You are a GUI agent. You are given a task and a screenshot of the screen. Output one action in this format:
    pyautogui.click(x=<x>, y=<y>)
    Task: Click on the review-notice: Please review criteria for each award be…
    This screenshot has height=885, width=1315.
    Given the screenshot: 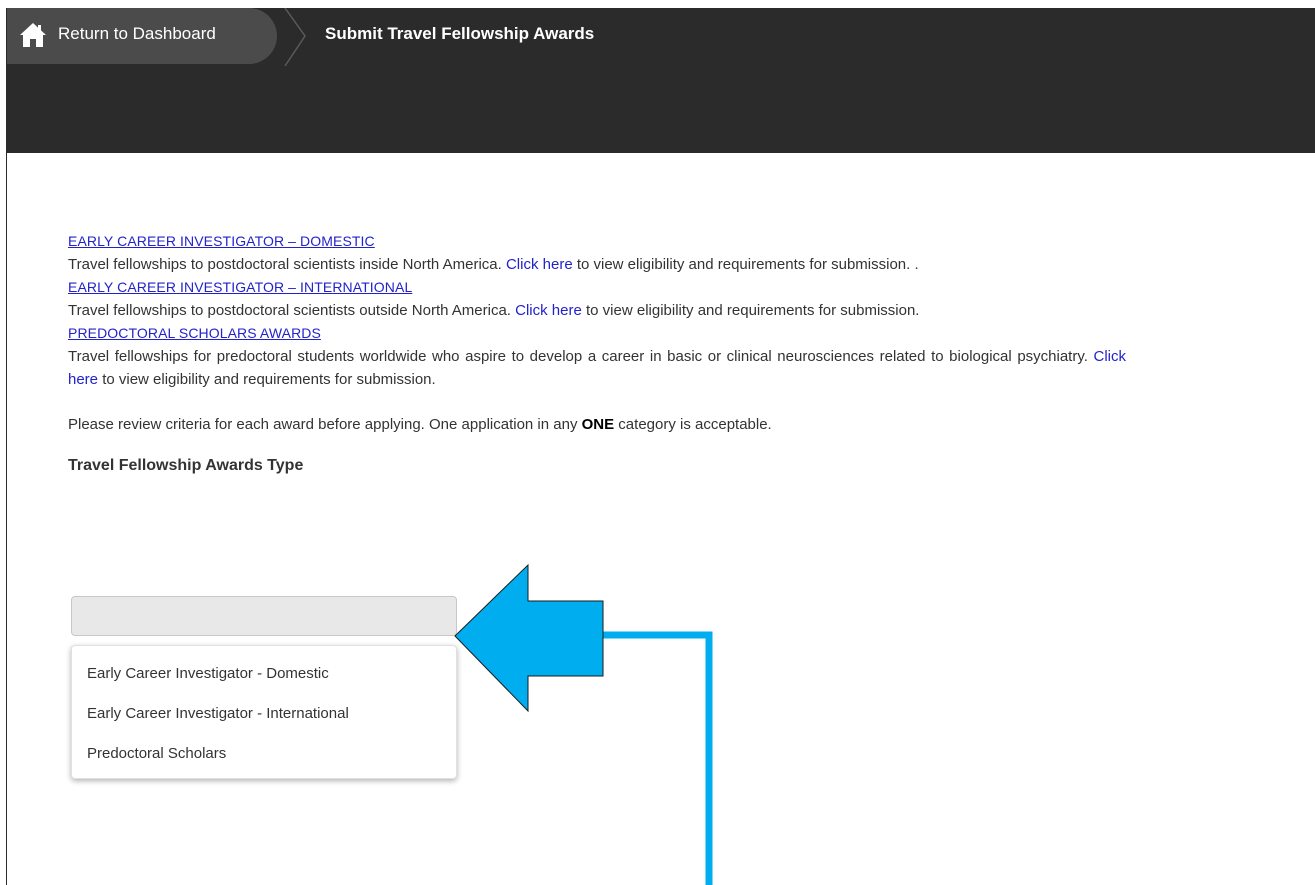 What is the action you would take?
    pyautogui.click(x=597, y=424)
    